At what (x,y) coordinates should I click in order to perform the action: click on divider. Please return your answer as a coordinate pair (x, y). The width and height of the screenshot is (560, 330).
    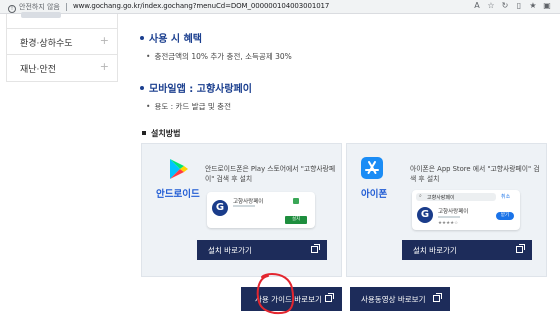
    Looking at the image, I should click on (66, 7).